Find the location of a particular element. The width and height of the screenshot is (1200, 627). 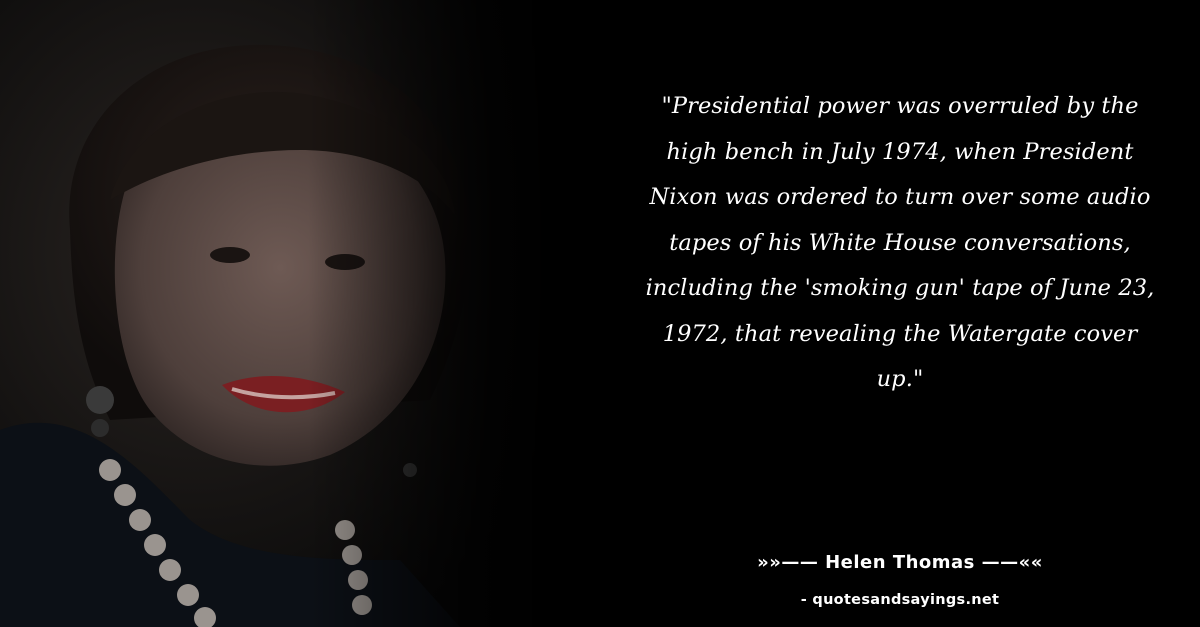

author-line: »»—— Helen Thomas ——«« is located at coordinates (900, 562).